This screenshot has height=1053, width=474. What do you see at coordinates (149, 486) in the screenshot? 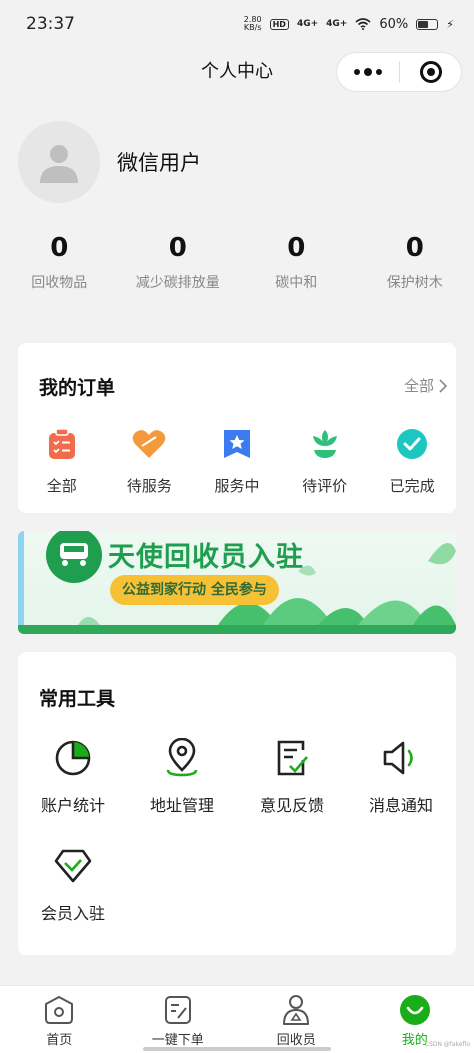
I see `order-tab-label: 待服务` at bounding box center [149, 486].